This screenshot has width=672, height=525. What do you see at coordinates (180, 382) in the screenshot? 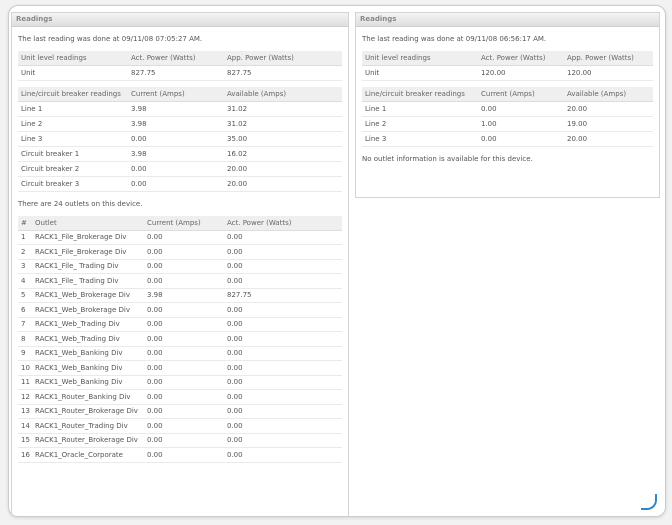
I see `table-row: 11 RACK1_Web_Banking Div 0.00 0.00` at bounding box center [180, 382].